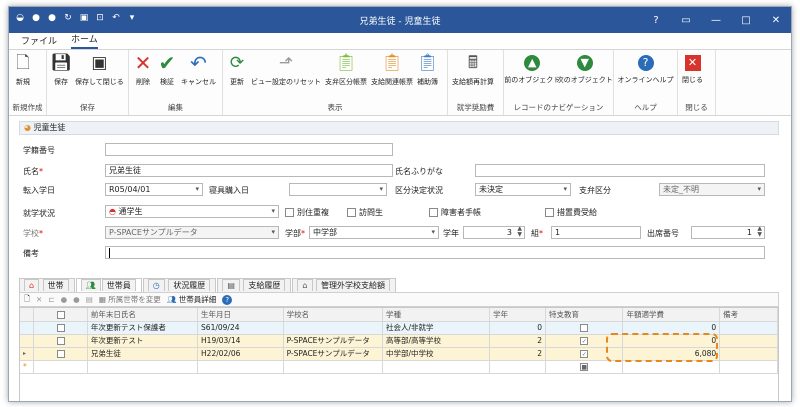  Describe the element at coordinates (171, 299) in the screenshot. I see `members-icon: 👥︎` at that location.